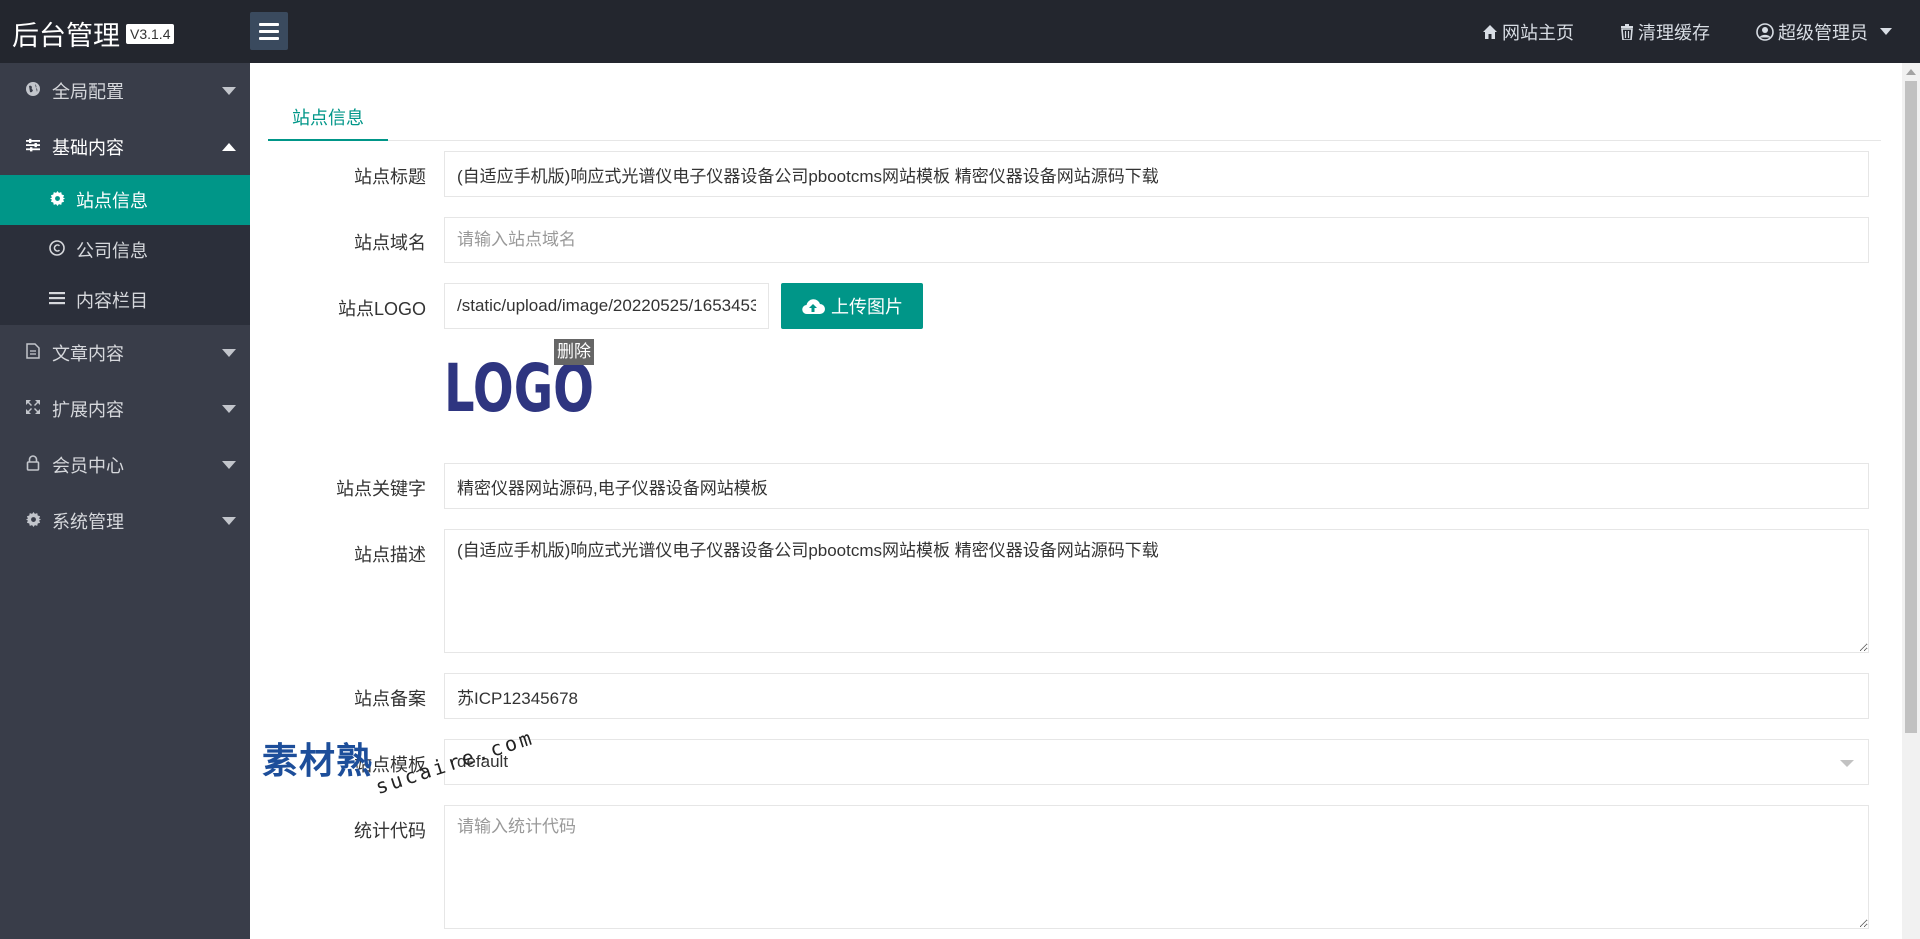  I want to click on scroll-up-icon, so click(1911, 72).